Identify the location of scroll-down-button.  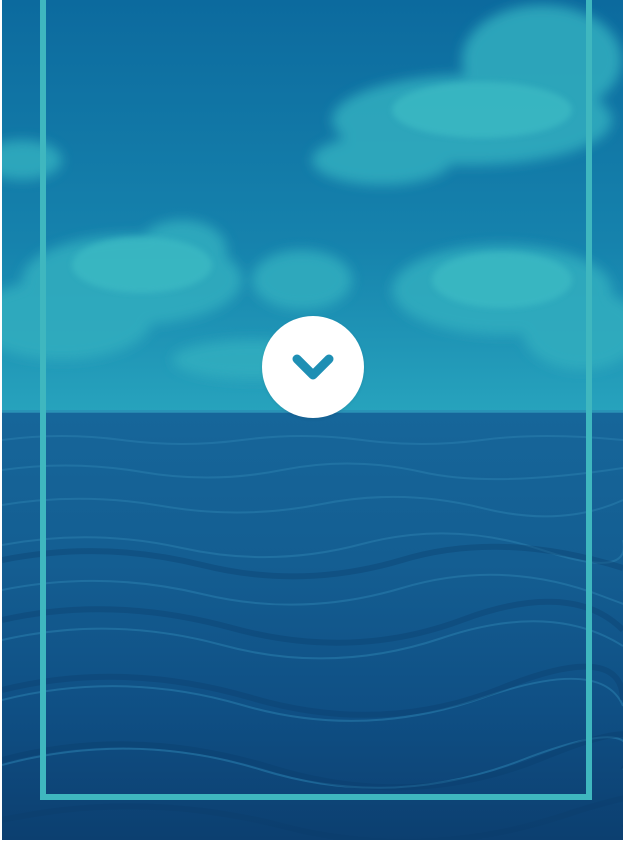
(313, 367).